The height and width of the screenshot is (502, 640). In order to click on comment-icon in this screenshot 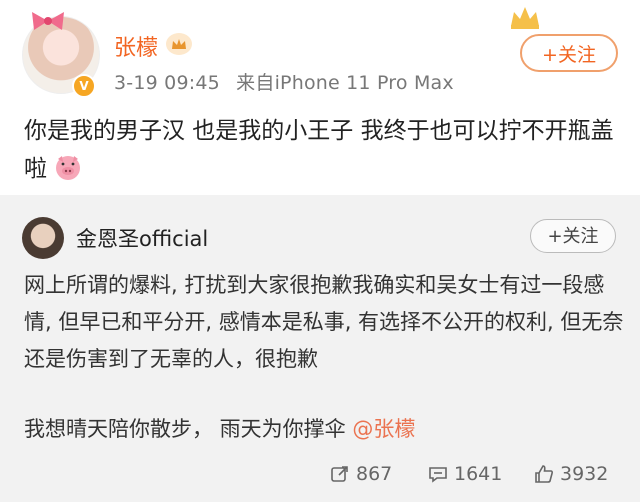, I will do `click(438, 475)`.